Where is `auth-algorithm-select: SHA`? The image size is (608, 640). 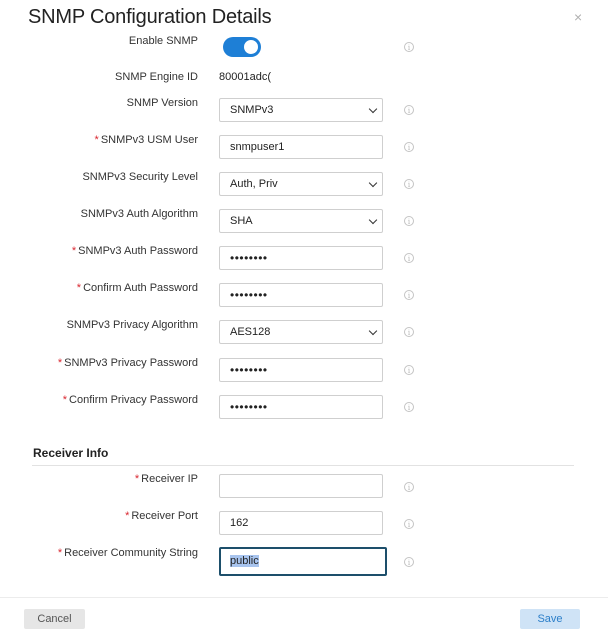
auth-algorithm-select: SHA is located at coordinates (301, 221).